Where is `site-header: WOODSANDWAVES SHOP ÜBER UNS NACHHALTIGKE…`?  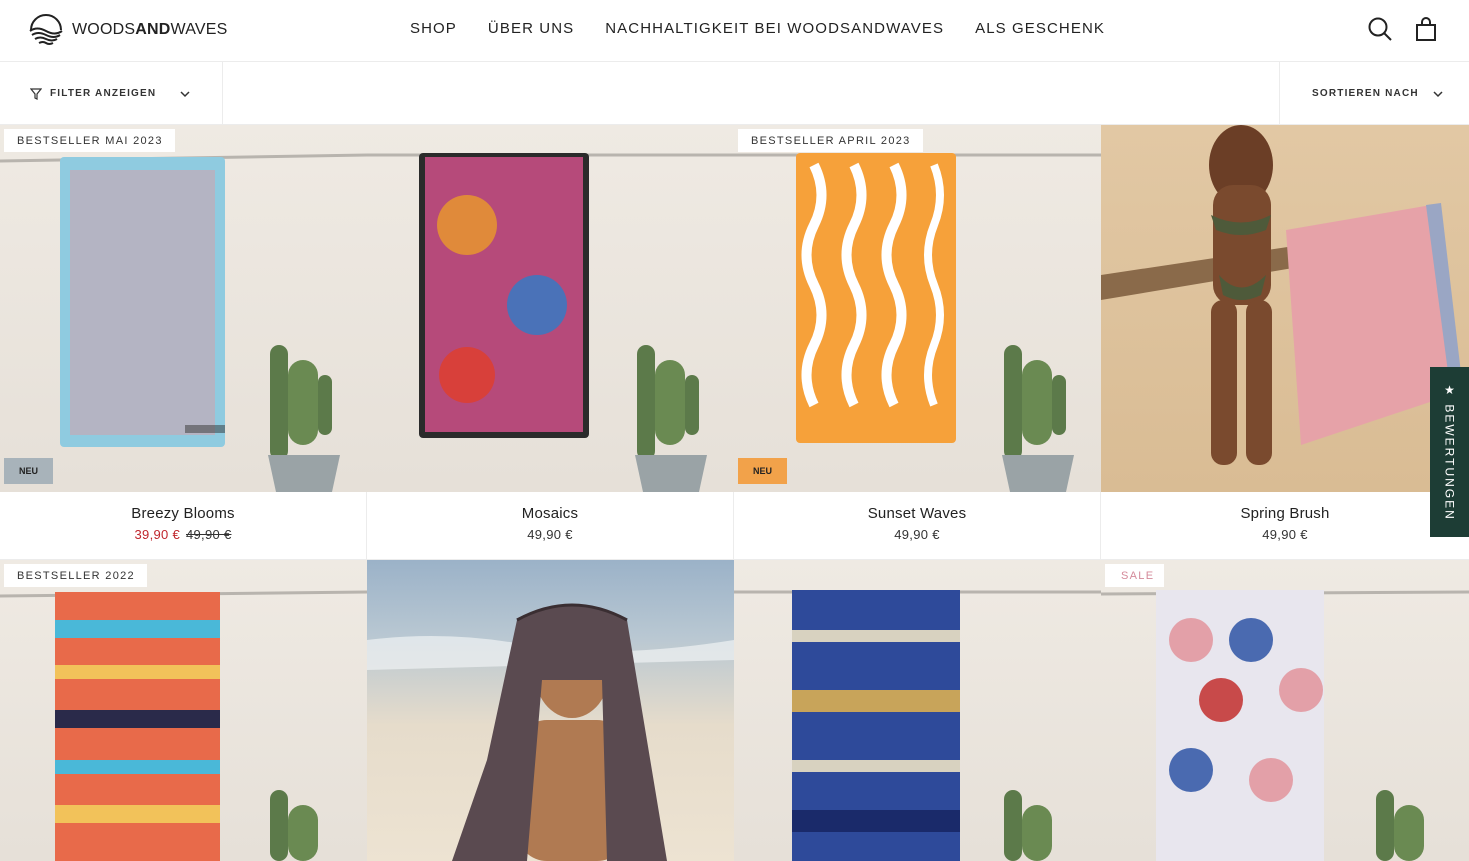
site-header: WOODSANDWAVES SHOP ÜBER UNS NACHHALTIGKE… is located at coordinates (734, 31).